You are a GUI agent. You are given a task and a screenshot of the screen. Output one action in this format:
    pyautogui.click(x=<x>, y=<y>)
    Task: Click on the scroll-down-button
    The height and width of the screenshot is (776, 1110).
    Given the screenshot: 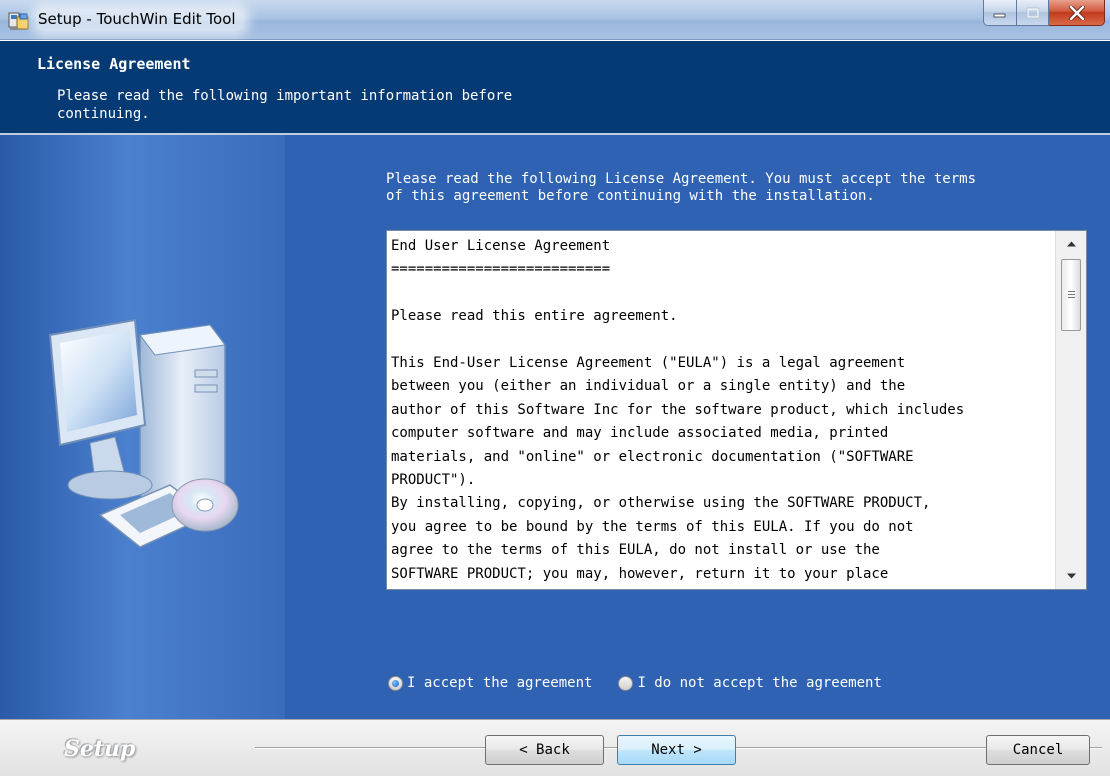 What is the action you would take?
    pyautogui.click(x=1071, y=576)
    